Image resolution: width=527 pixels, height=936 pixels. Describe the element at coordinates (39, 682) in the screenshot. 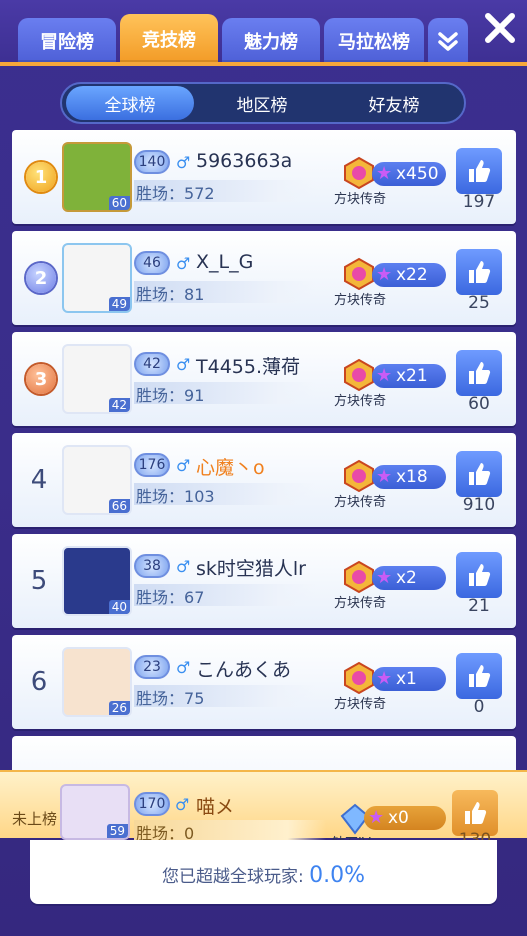

I see `rank-number: 6` at that location.